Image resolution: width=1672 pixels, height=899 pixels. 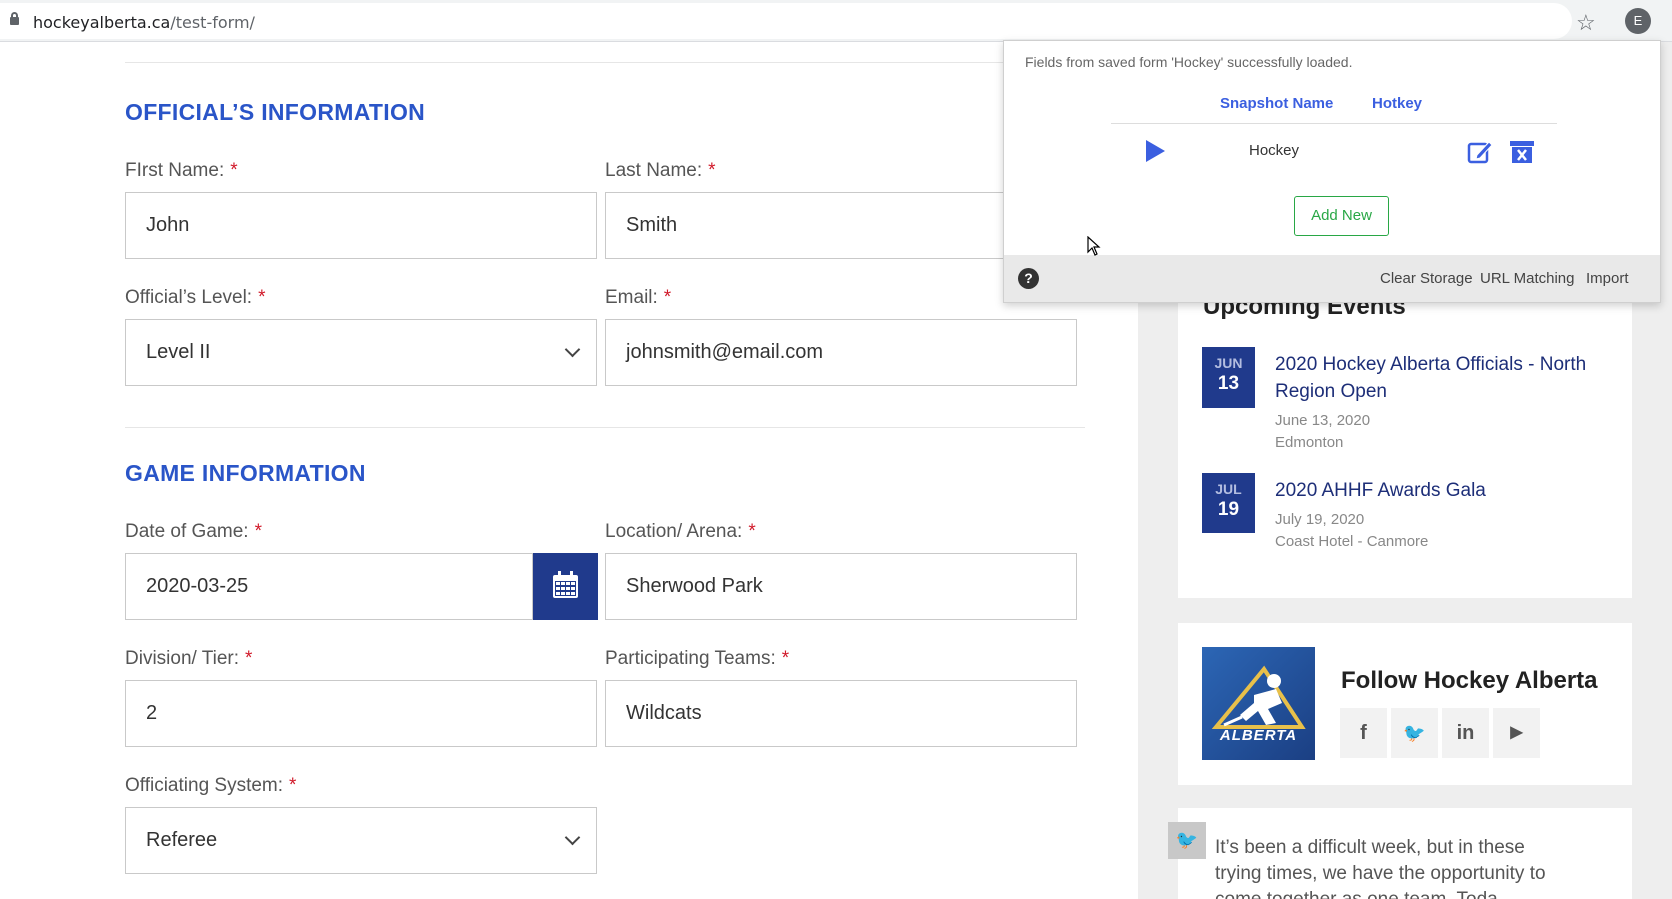 What do you see at coordinates (211, 785) in the screenshot?
I see `system-label: Officiating System: *` at bounding box center [211, 785].